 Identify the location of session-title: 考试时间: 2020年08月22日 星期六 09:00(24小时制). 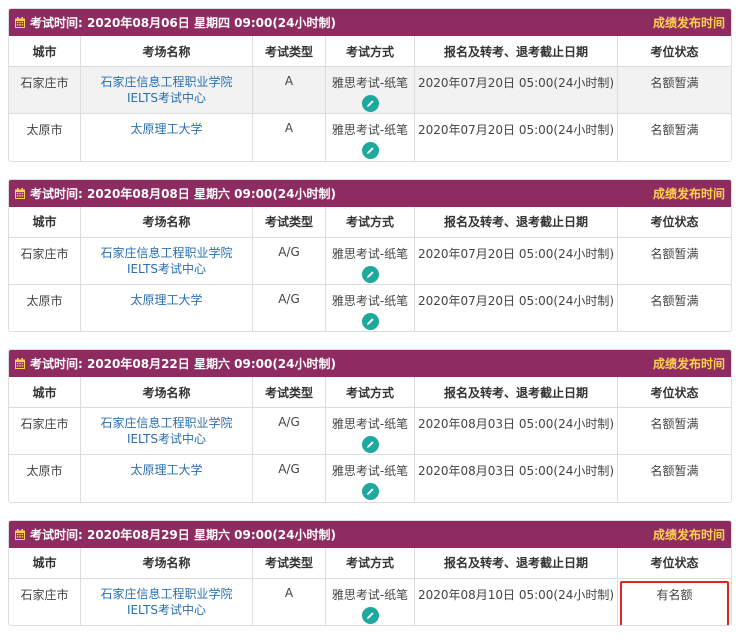
(183, 364).